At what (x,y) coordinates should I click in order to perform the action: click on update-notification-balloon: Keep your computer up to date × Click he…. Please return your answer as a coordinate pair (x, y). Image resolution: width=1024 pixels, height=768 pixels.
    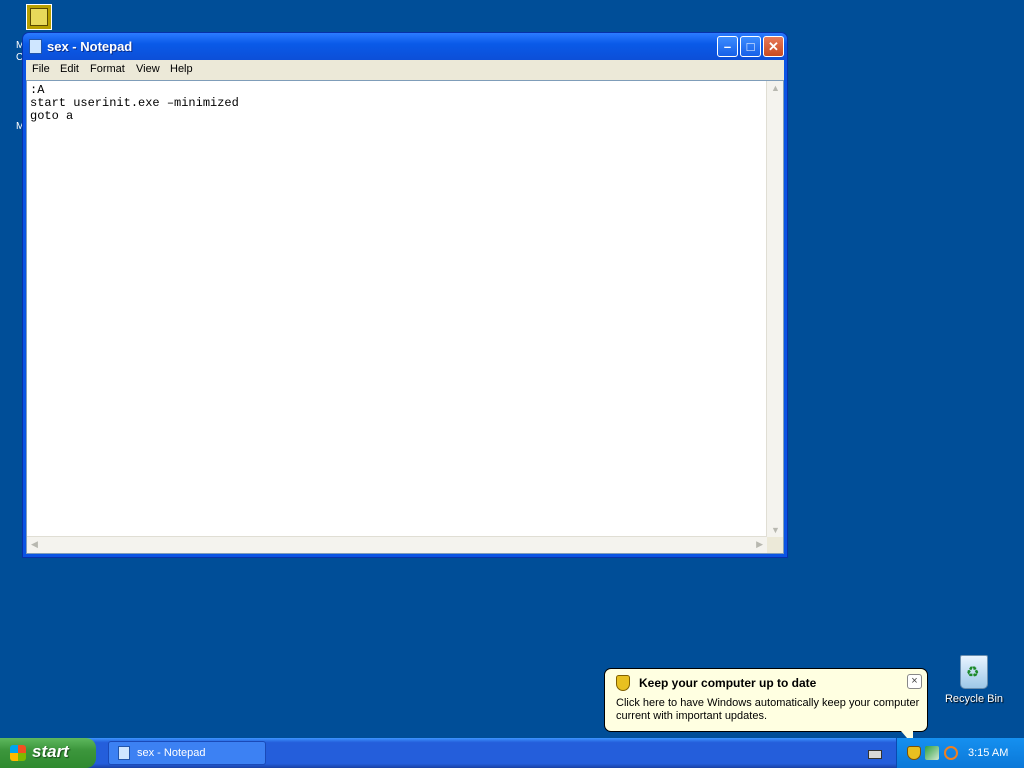
    Looking at the image, I should click on (766, 706).